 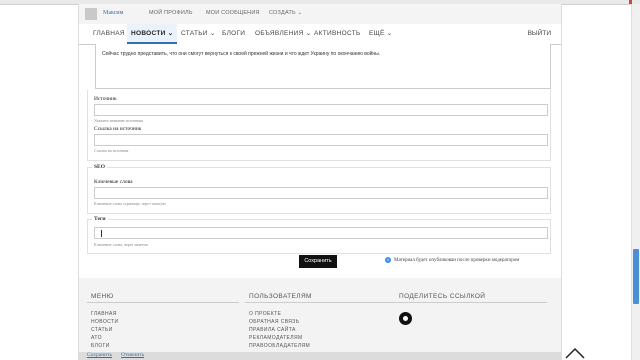 What do you see at coordinates (280, 296) in the screenshot?
I see `footer-users-title: ПОЛЬЗОВАТЕЛЯМ` at bounding box center [280, 296].